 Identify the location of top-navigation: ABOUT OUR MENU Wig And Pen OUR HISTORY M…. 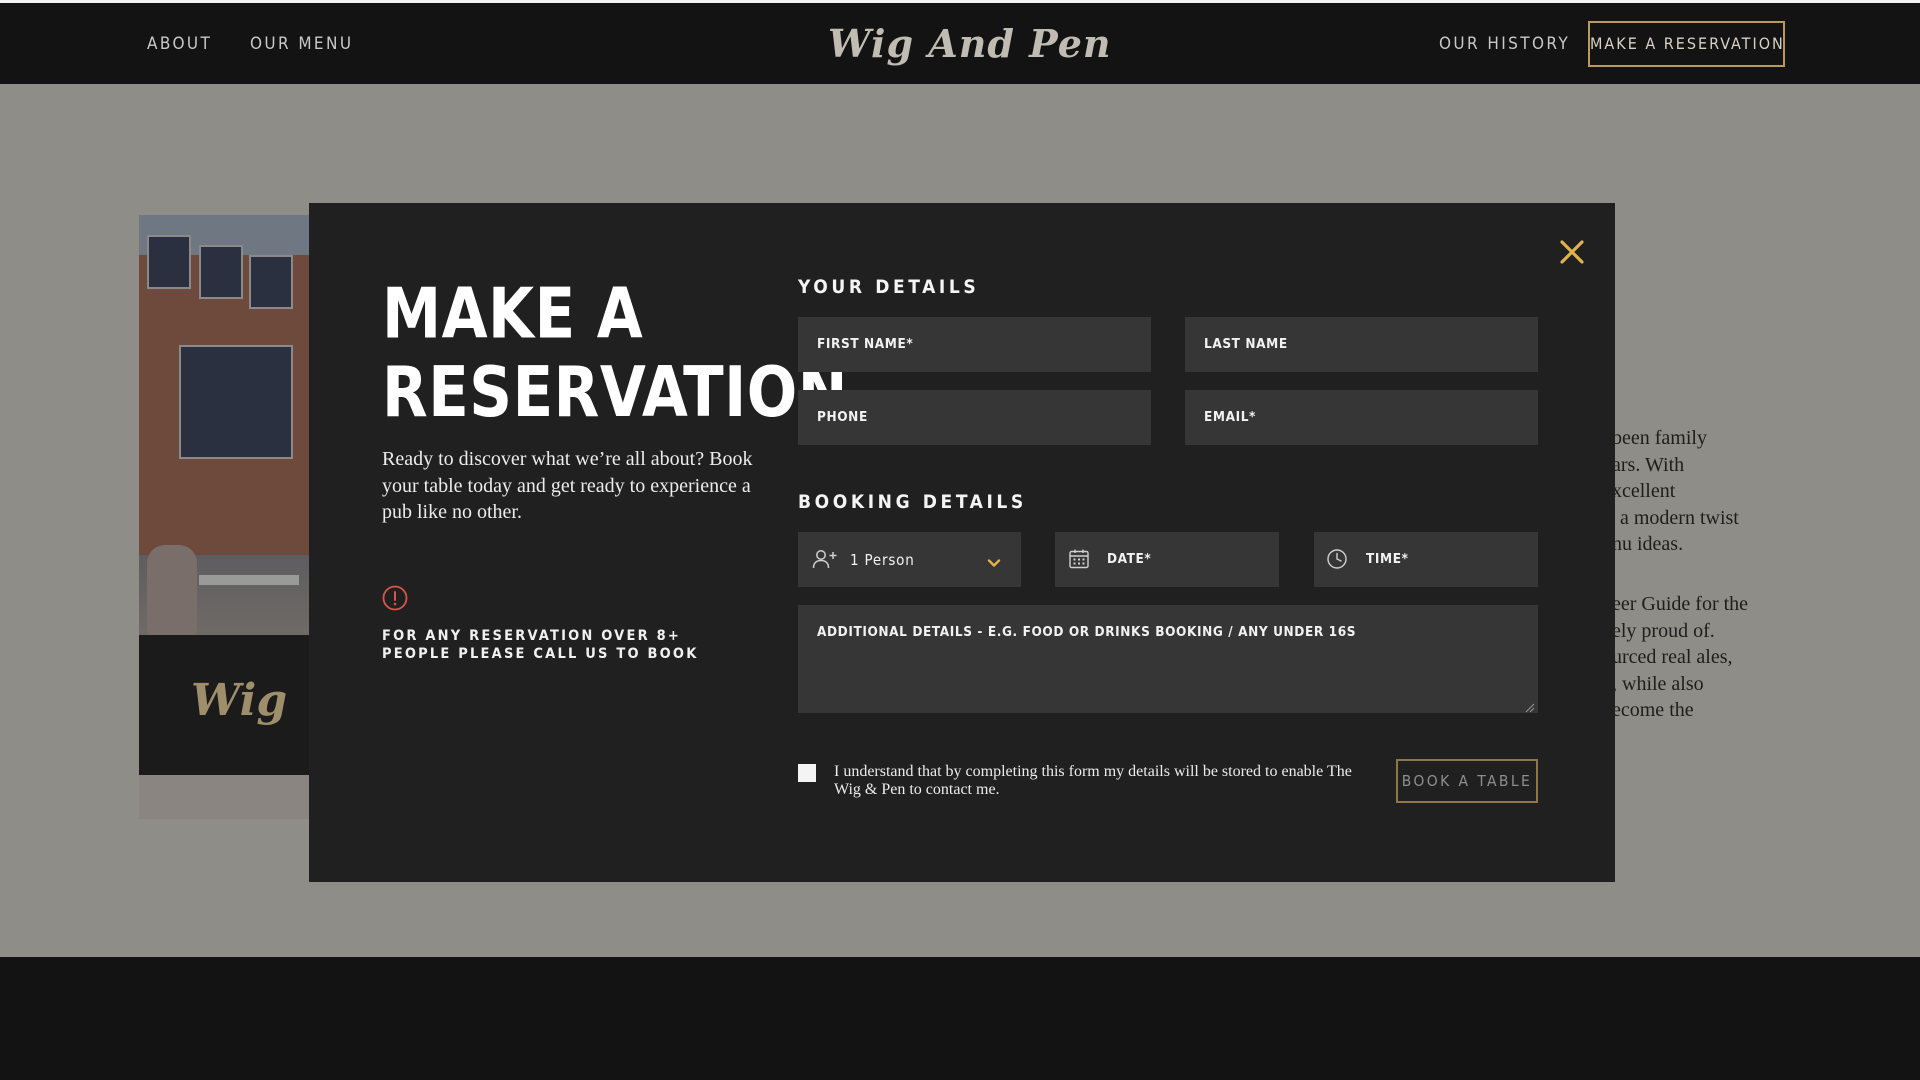
(960, 42).